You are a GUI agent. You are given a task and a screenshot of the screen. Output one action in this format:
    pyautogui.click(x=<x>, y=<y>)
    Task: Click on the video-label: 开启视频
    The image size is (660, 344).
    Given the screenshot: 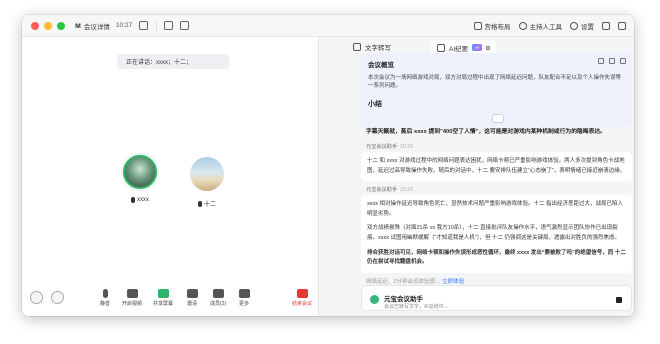 What is the action you would take?
    pyautogui.click(x=131, y=304)
    